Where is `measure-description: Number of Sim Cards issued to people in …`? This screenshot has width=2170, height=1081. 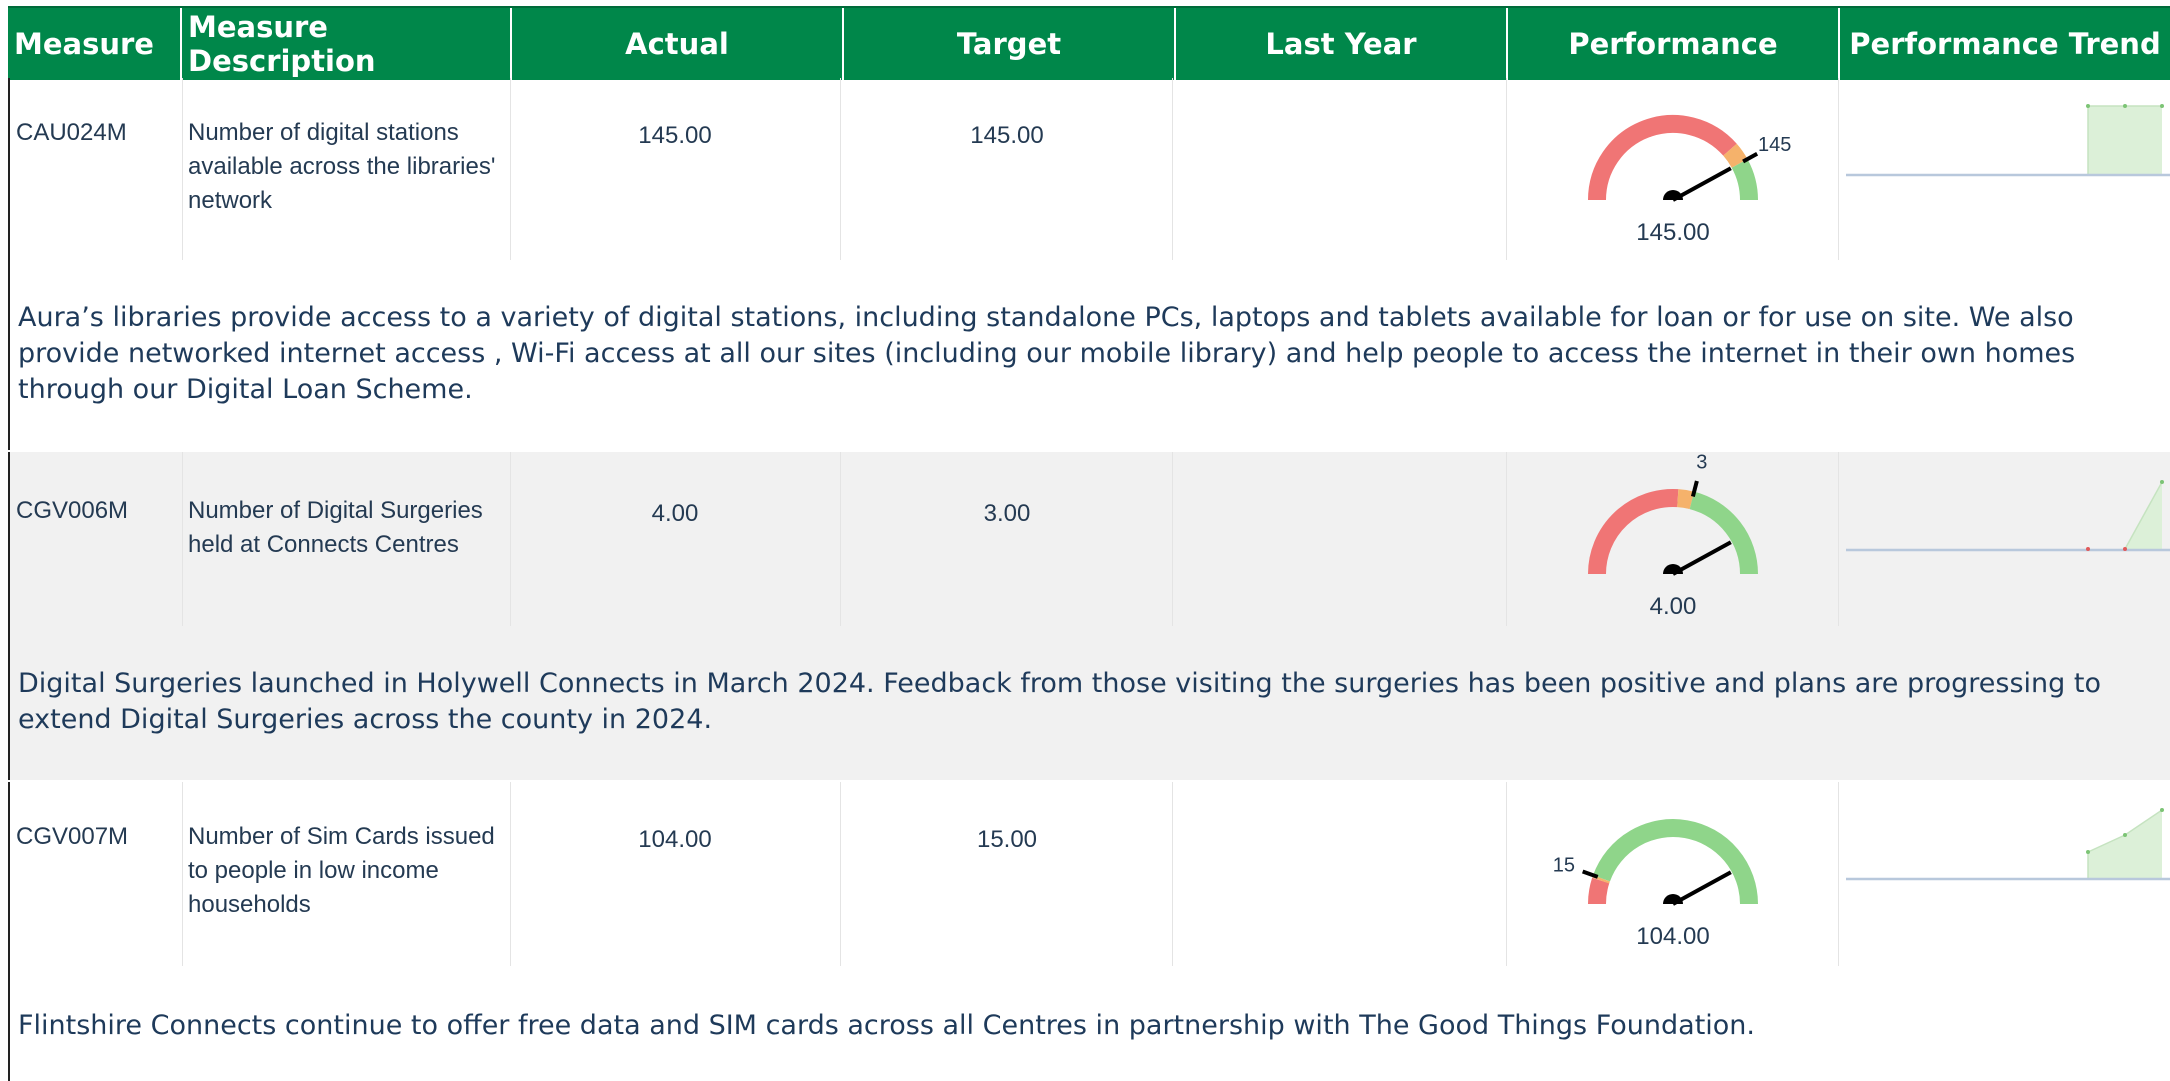
measure-description: Number of Sim Cards issued to people in … is located at coordinates (341, 870).